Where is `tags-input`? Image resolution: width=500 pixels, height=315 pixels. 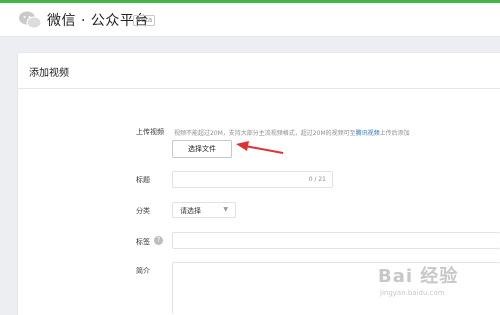 tags-input is located at coordinates (336, 240).